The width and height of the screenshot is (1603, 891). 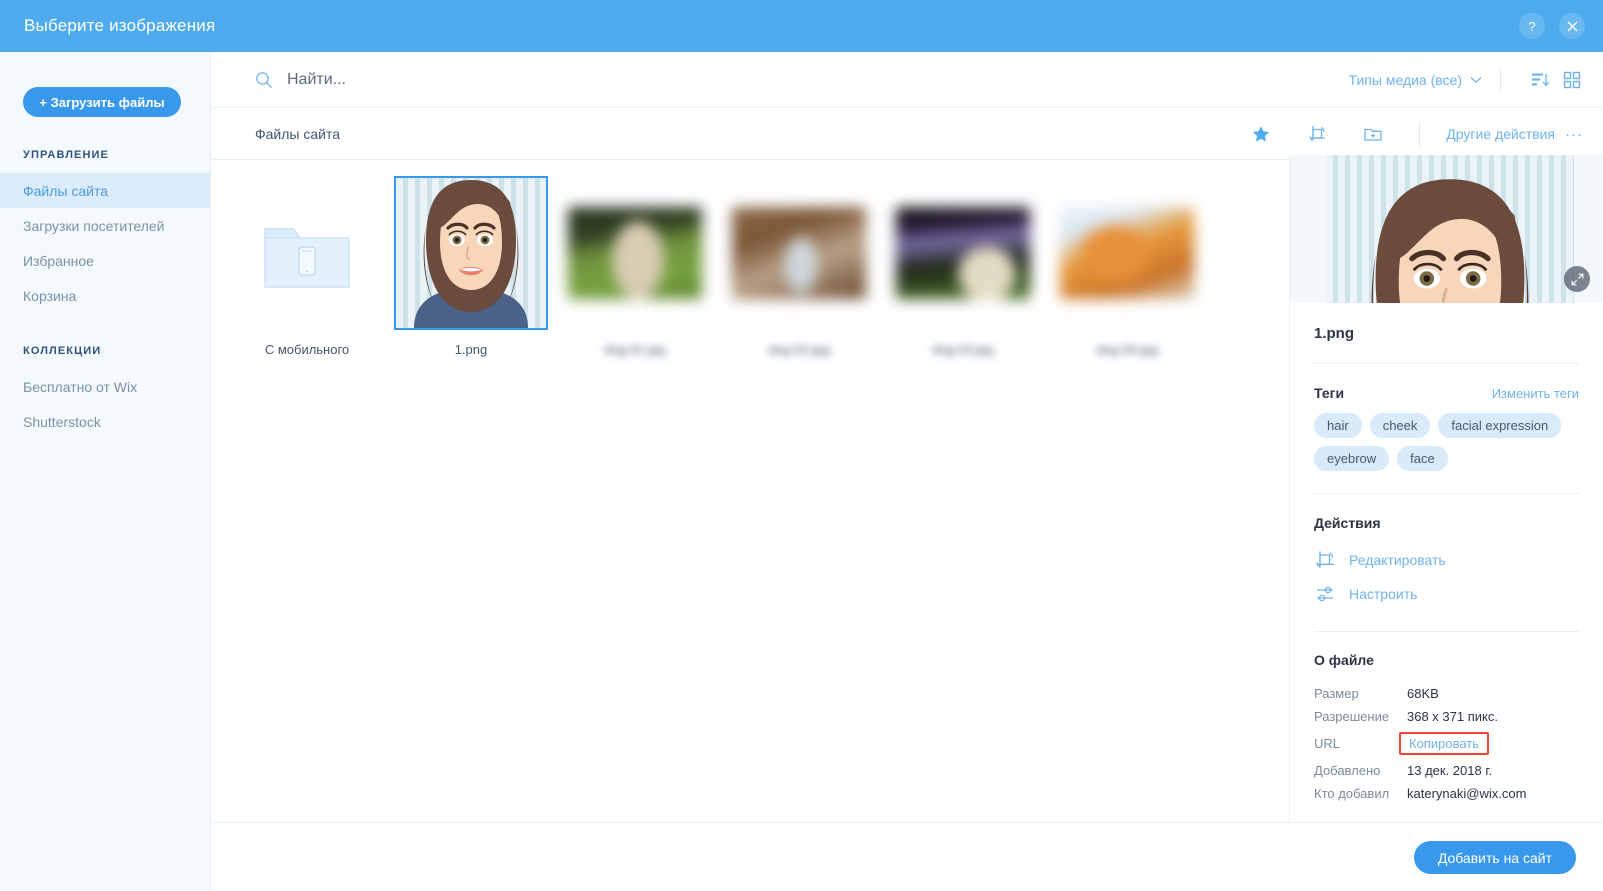 What do you see at coordinates (1338, 425) in the screenshot?
I see `tag-chip: hair` at bounding box center [1338, 425].